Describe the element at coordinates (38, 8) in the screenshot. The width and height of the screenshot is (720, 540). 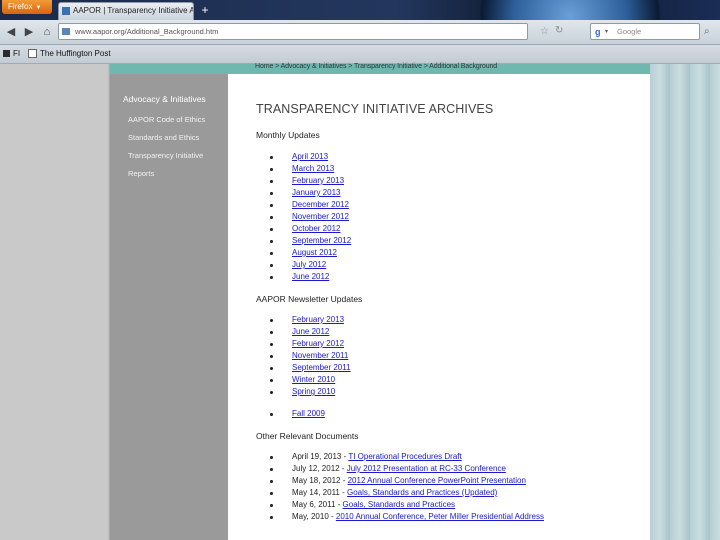
I see `chevron-down-icon: ▼` at that location.